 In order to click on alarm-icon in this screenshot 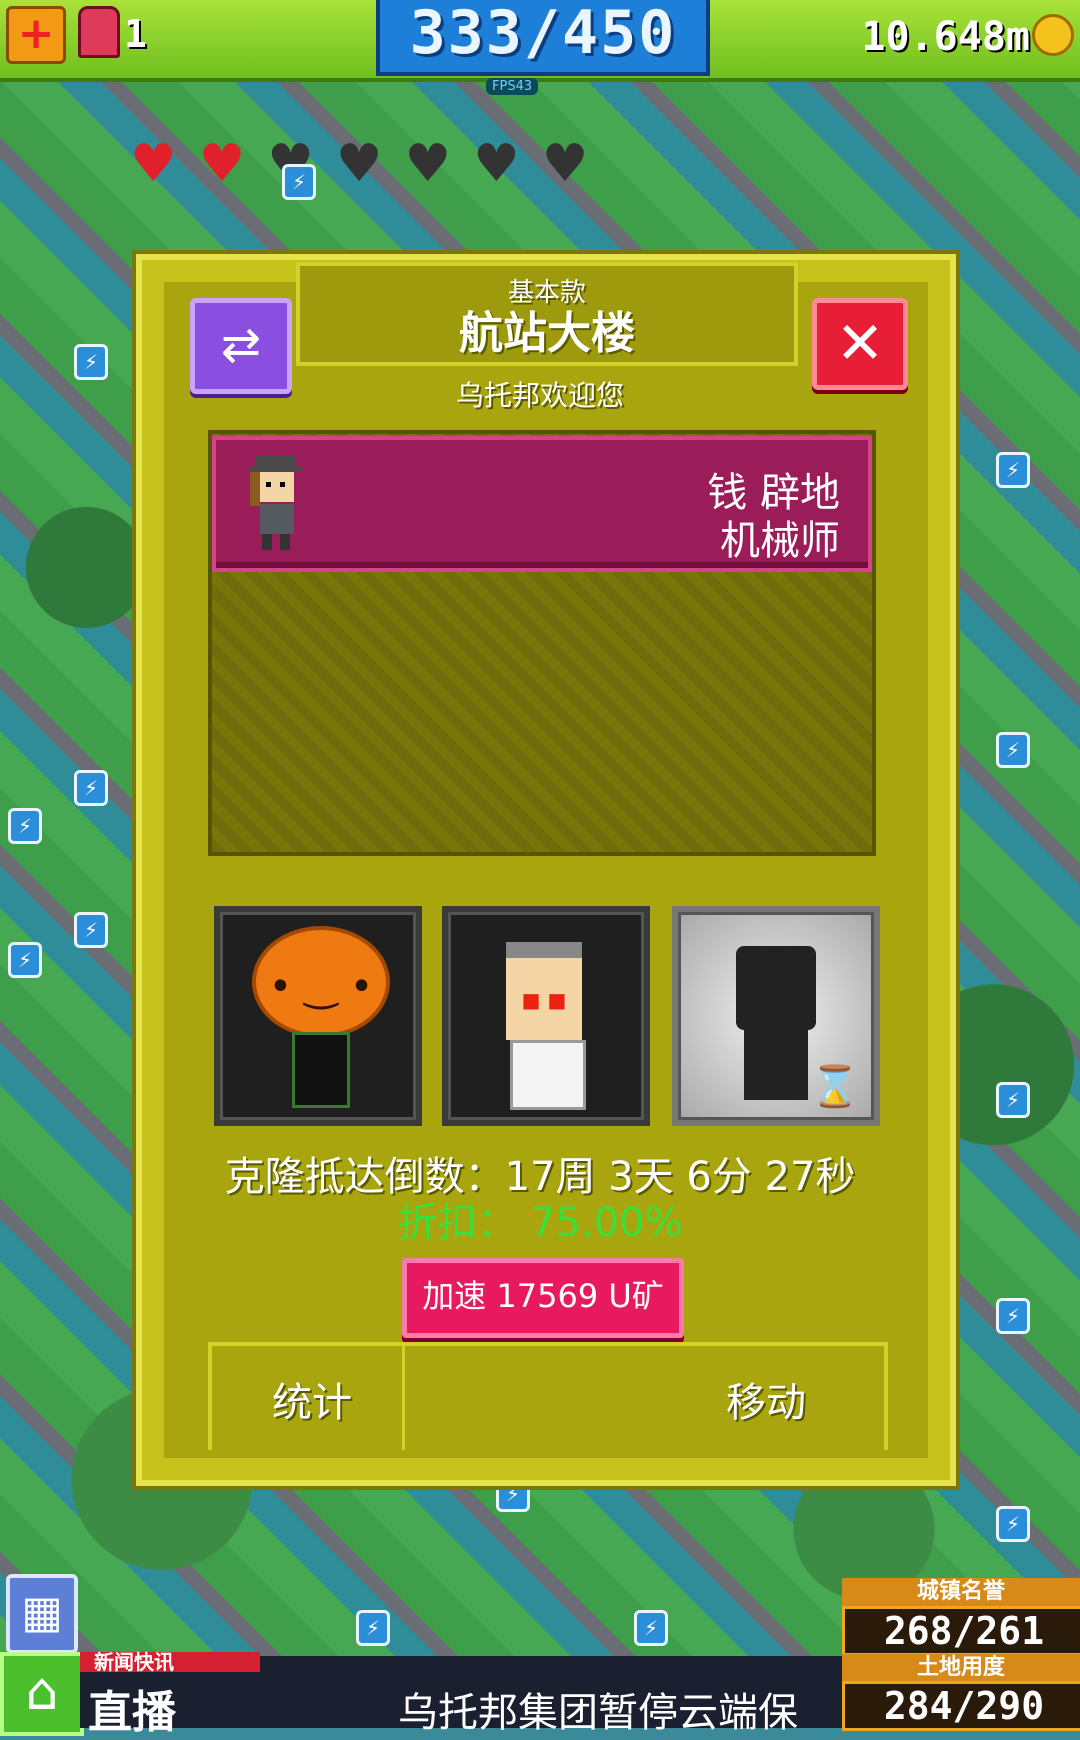, I will do `click(99, 32)`.